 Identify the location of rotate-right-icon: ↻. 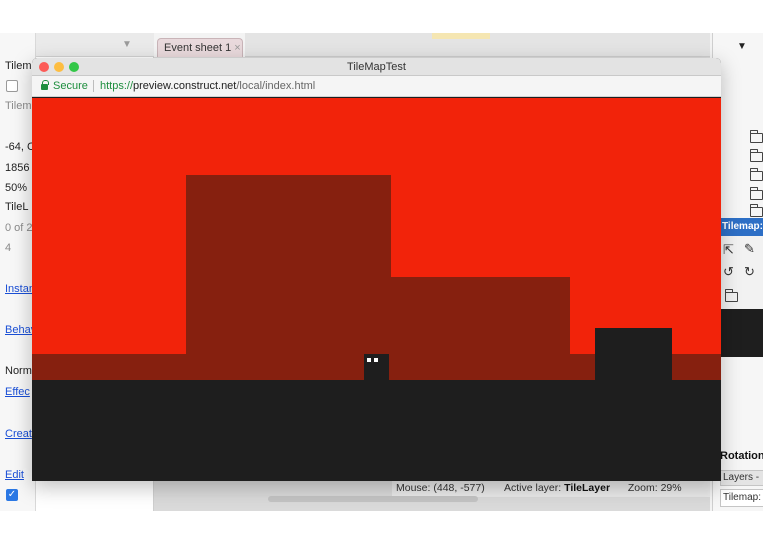
(749, 272).